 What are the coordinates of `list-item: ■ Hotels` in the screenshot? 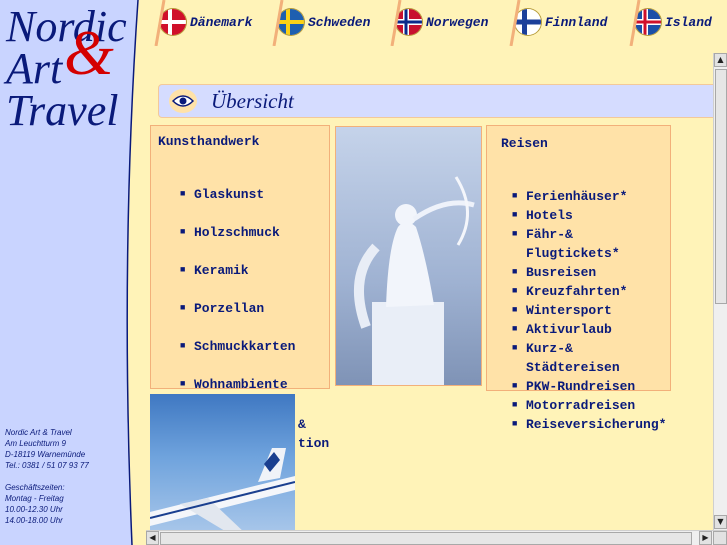 It's located at (589, 215).